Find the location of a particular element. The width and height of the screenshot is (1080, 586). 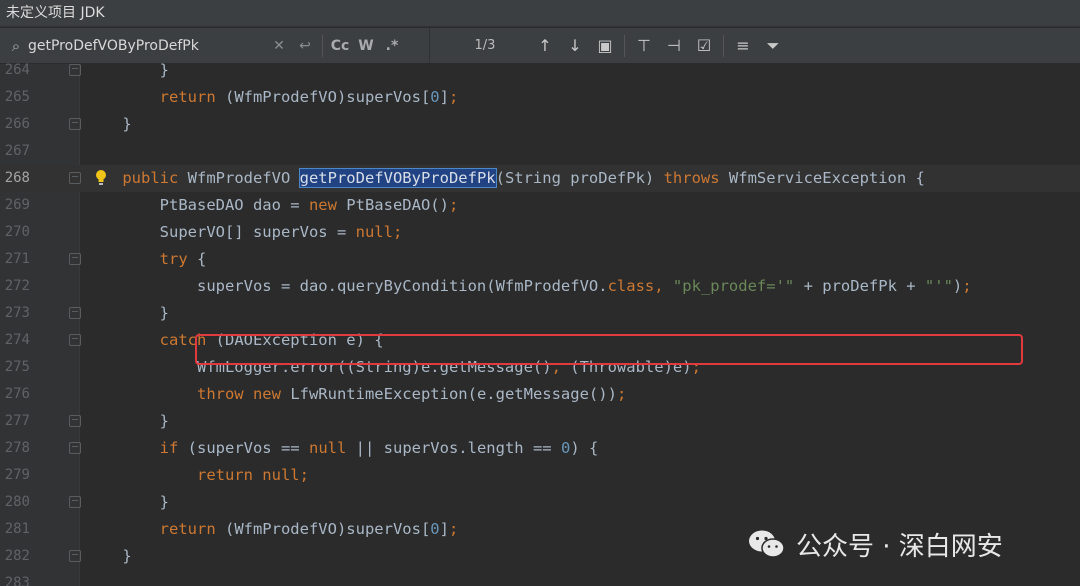

search-icon: ⌕ is located at coordinates (16, 46).